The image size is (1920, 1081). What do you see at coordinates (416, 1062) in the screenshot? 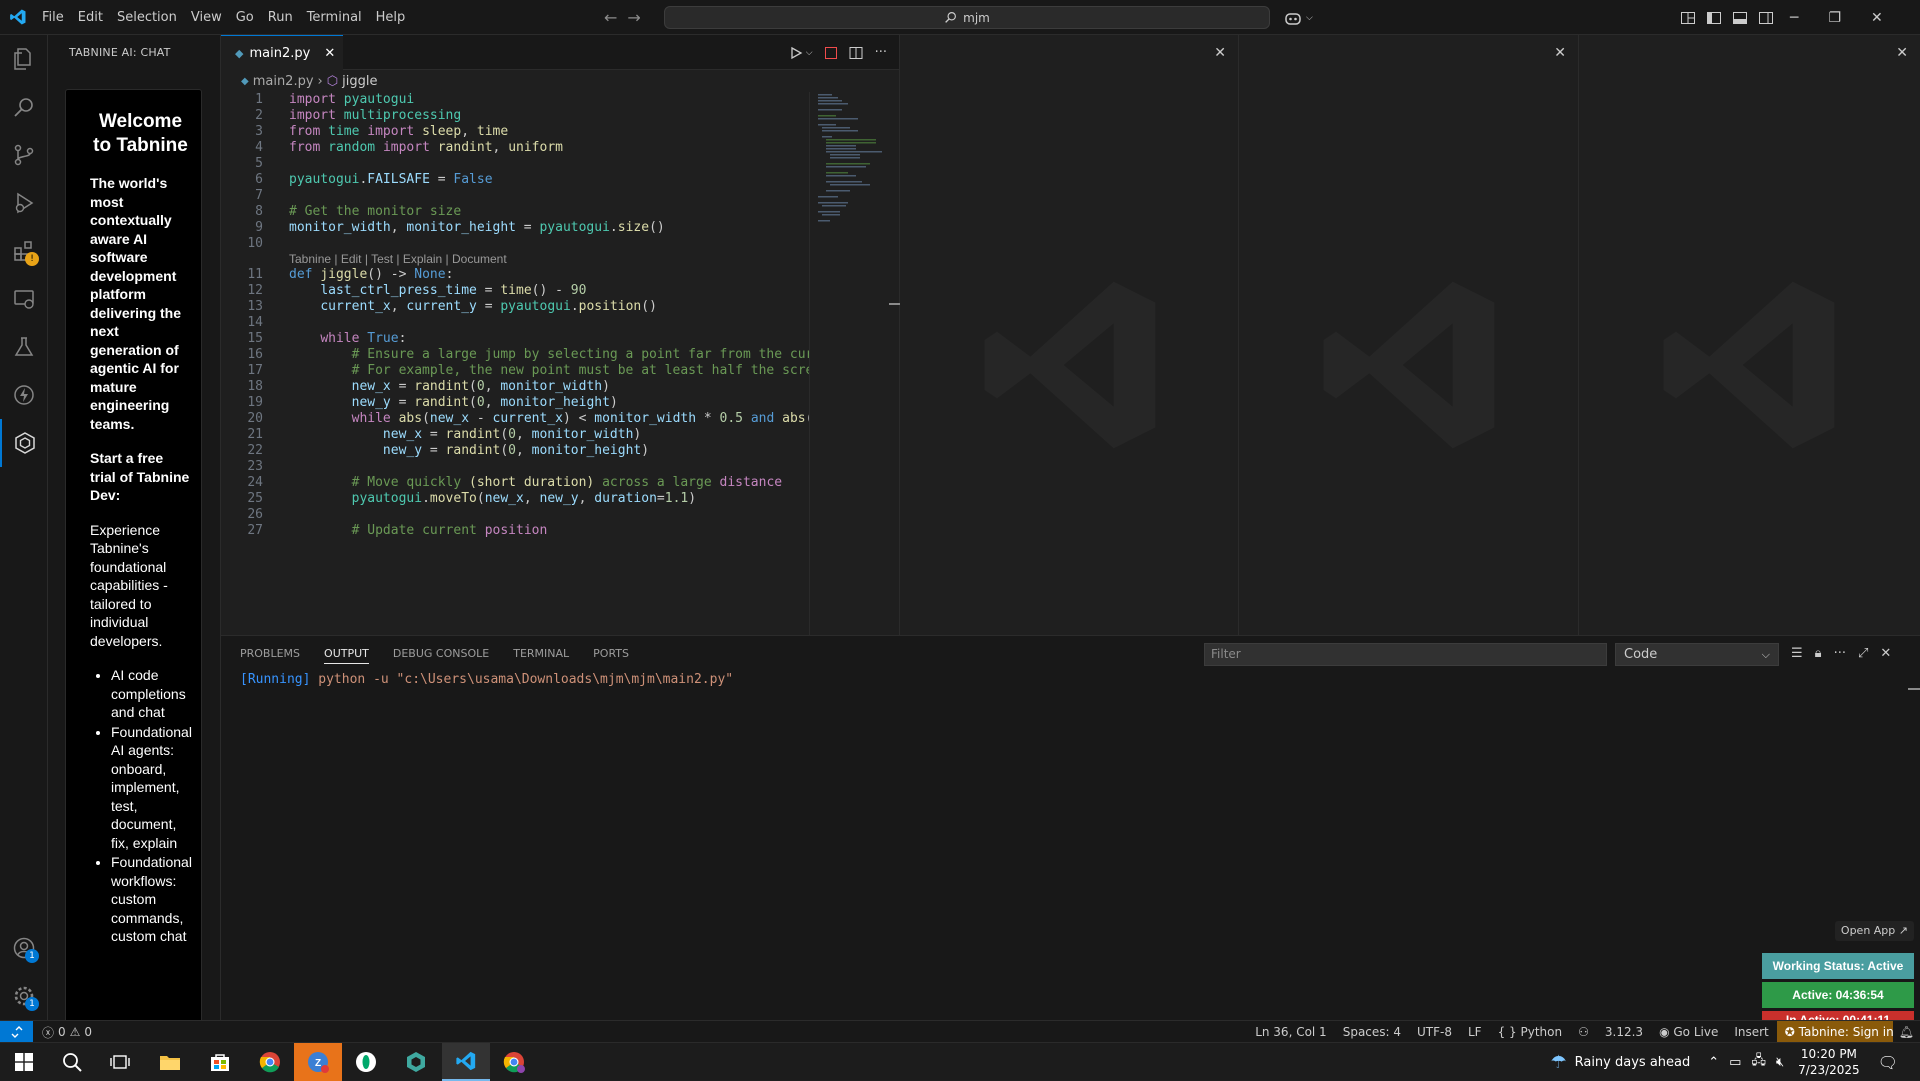
I see `python-ide-icon` at bounding box center [416, 1062].